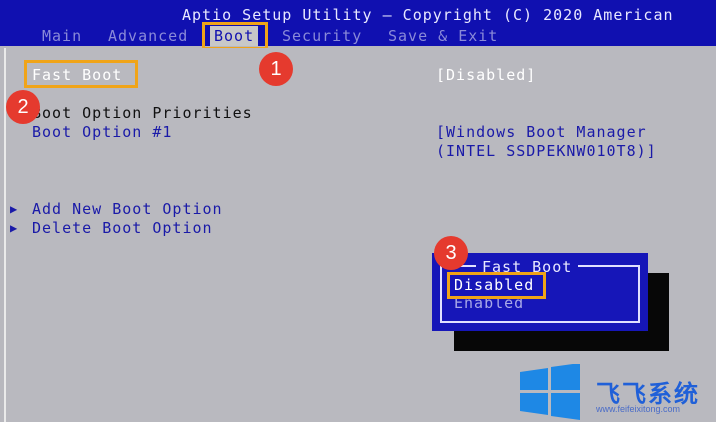 The width and height of the screenshot is (716, 422). Describe the element at coordinates (486, 75) in the screenshot. I see `fast-boot-value: [Disabled]` at that location.